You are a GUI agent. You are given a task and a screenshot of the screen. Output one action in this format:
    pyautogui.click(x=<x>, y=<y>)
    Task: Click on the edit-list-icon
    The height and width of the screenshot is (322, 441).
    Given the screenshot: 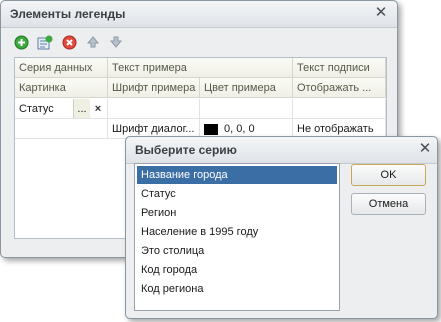 What is the action you would take?
    pyautogui.click(x=45, y=42)
    